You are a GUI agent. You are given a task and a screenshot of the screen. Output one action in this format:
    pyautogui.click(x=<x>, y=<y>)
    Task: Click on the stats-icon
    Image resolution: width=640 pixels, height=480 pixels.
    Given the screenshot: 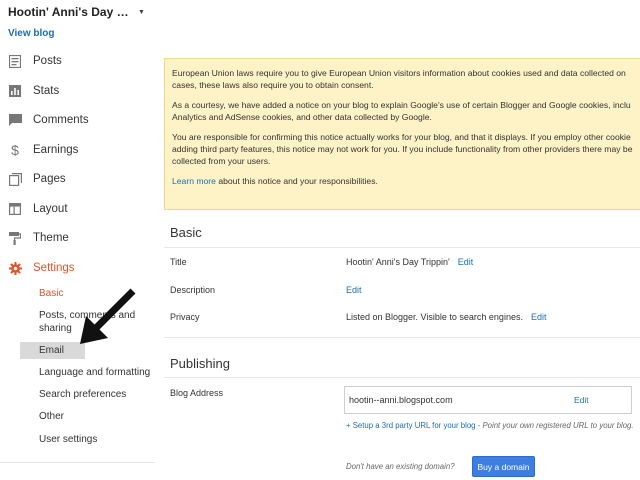 What is the action you would take?
    pyautogui.click(x=15, y=91)
    